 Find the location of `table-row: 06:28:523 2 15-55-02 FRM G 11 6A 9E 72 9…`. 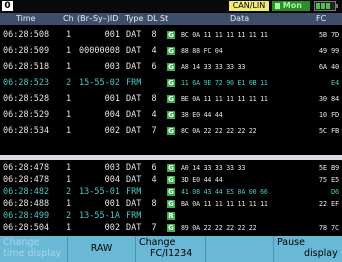

table-row: 06:28:523 2 15-55-02 FRM G 11 6A 9E 72 9… is located at coordinates (171, 83).